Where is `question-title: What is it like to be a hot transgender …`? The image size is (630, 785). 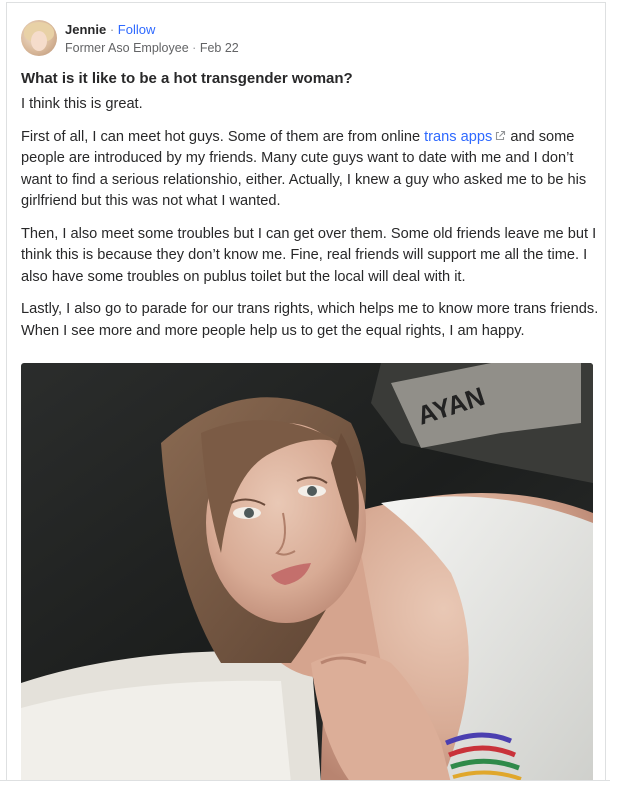 question-title: What is it like to be a hot transgender … is located at coordinates (306, 79).